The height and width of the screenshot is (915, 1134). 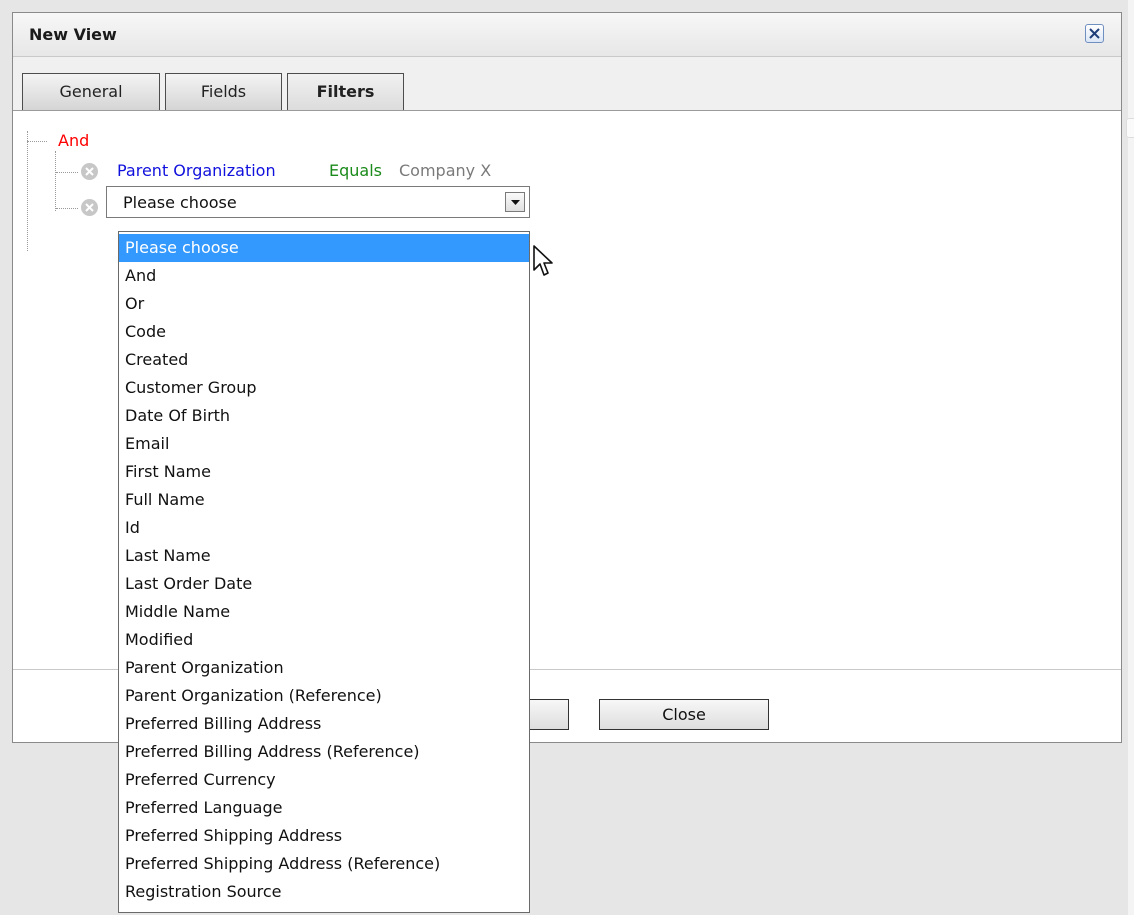 I want to click on dropdown-option: Id, so click(x=324, y=528).